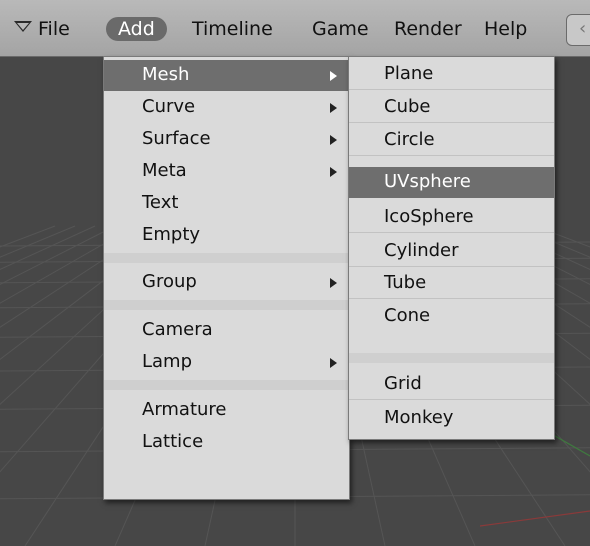  What do you see at coordinates (451, 107) in the screenshot?
I see `mesh-item-cube: Cube` at bounding box center [451, 107].